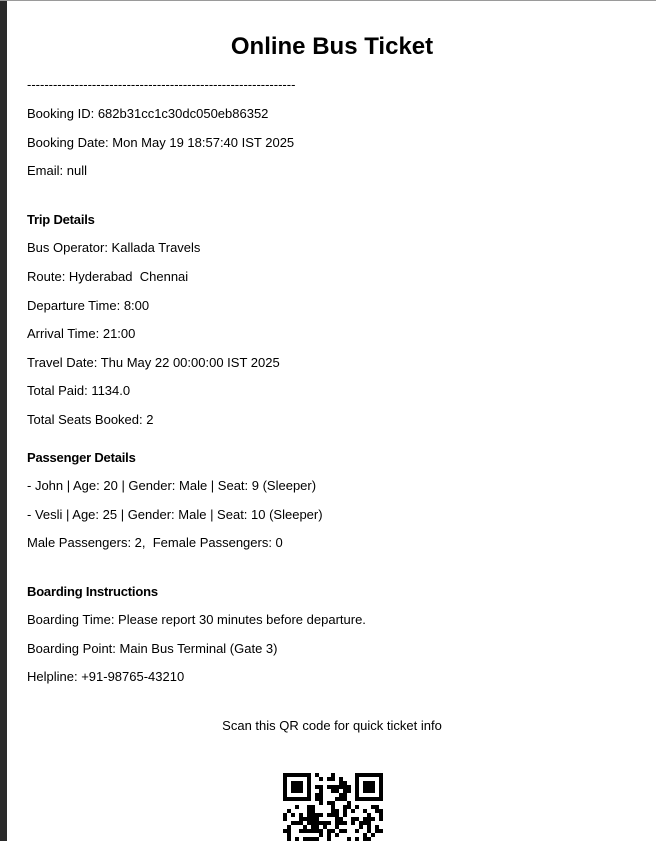  Describe the element at coordinates (328, 0) in the screenshot. I see `page-top-border` at that location.